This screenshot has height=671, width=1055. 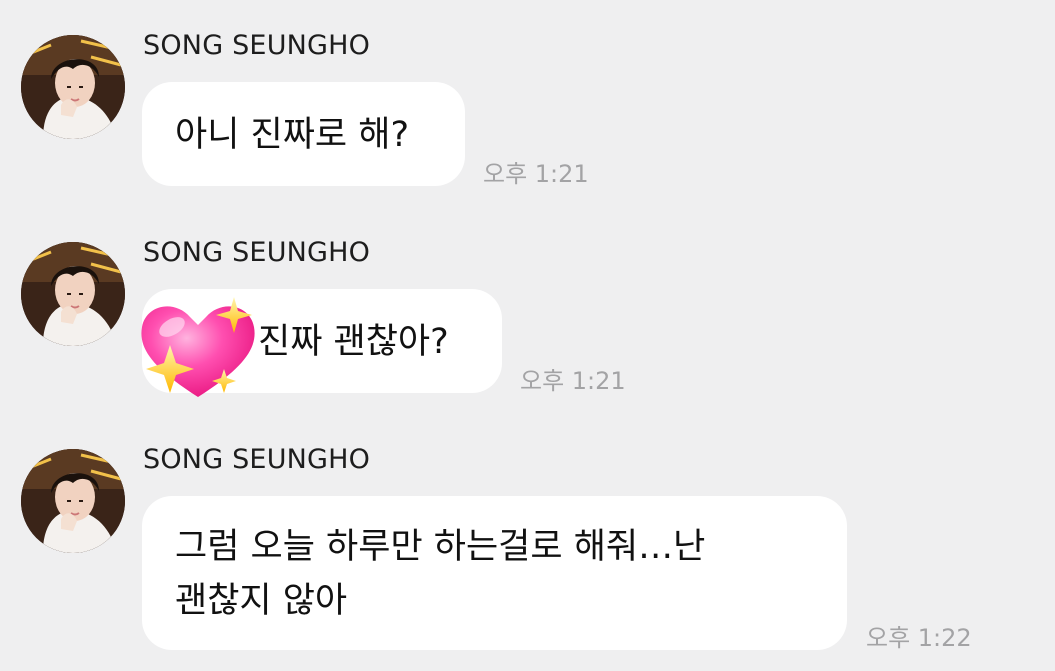 I want to click on message-text-line: 그럼 오늘 하루만 하는걸로 해줘…난, so click(x=440, y=547).